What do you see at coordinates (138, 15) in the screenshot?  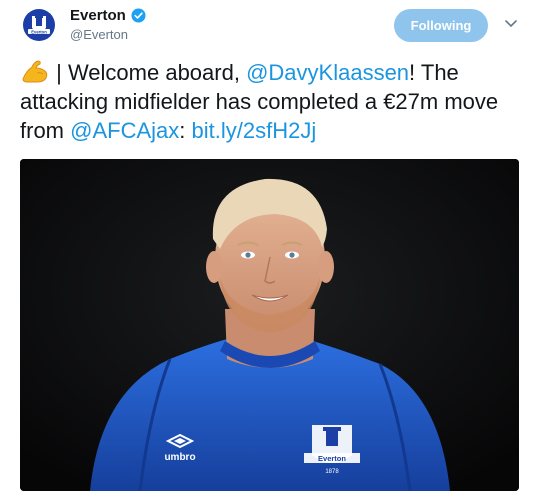 I see `verified-badge-icon` at bounding box center [138, 15].